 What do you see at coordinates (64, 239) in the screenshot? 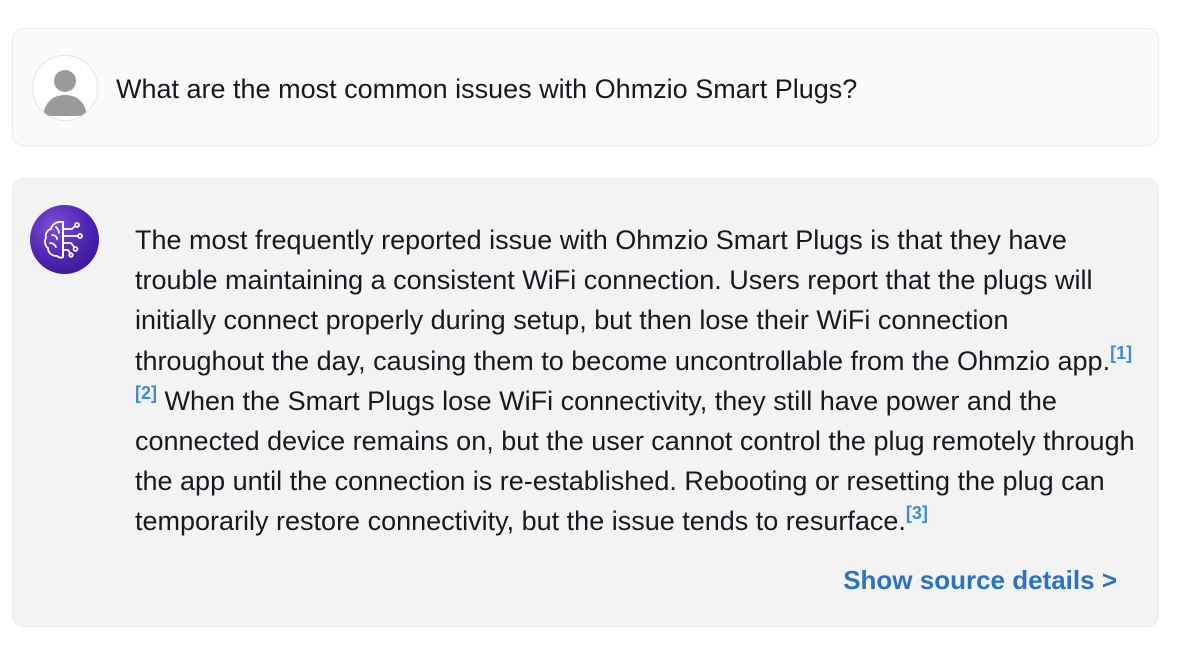
I see `ai-brain-circuit-icon` at bounding box center [64, 239].